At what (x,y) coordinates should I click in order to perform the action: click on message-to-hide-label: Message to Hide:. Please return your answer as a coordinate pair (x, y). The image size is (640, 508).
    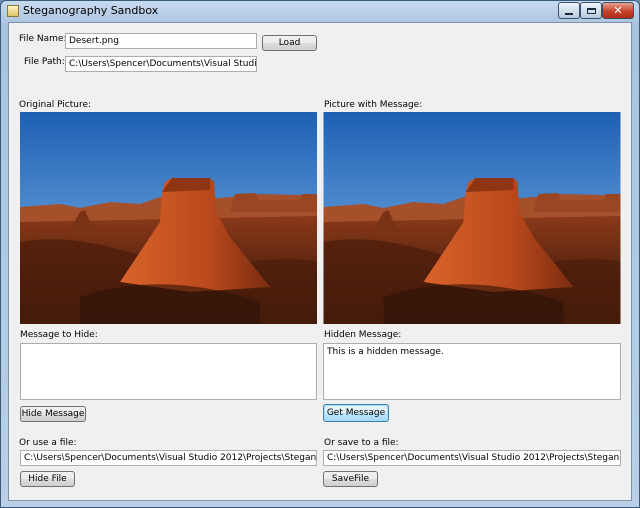
    Looking at the image, I should click on (59, 335).